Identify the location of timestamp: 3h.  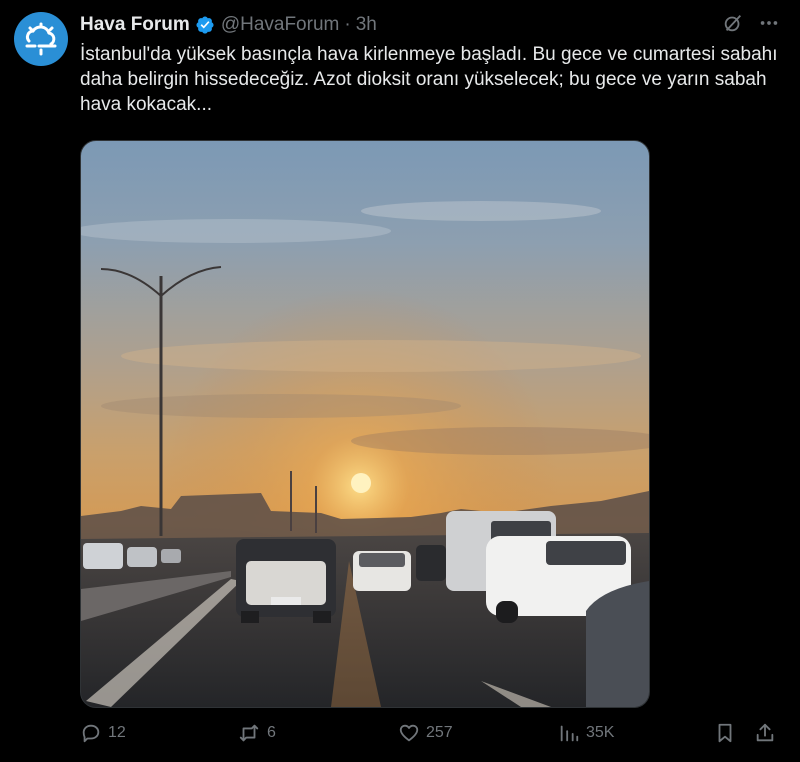
(366, 25).